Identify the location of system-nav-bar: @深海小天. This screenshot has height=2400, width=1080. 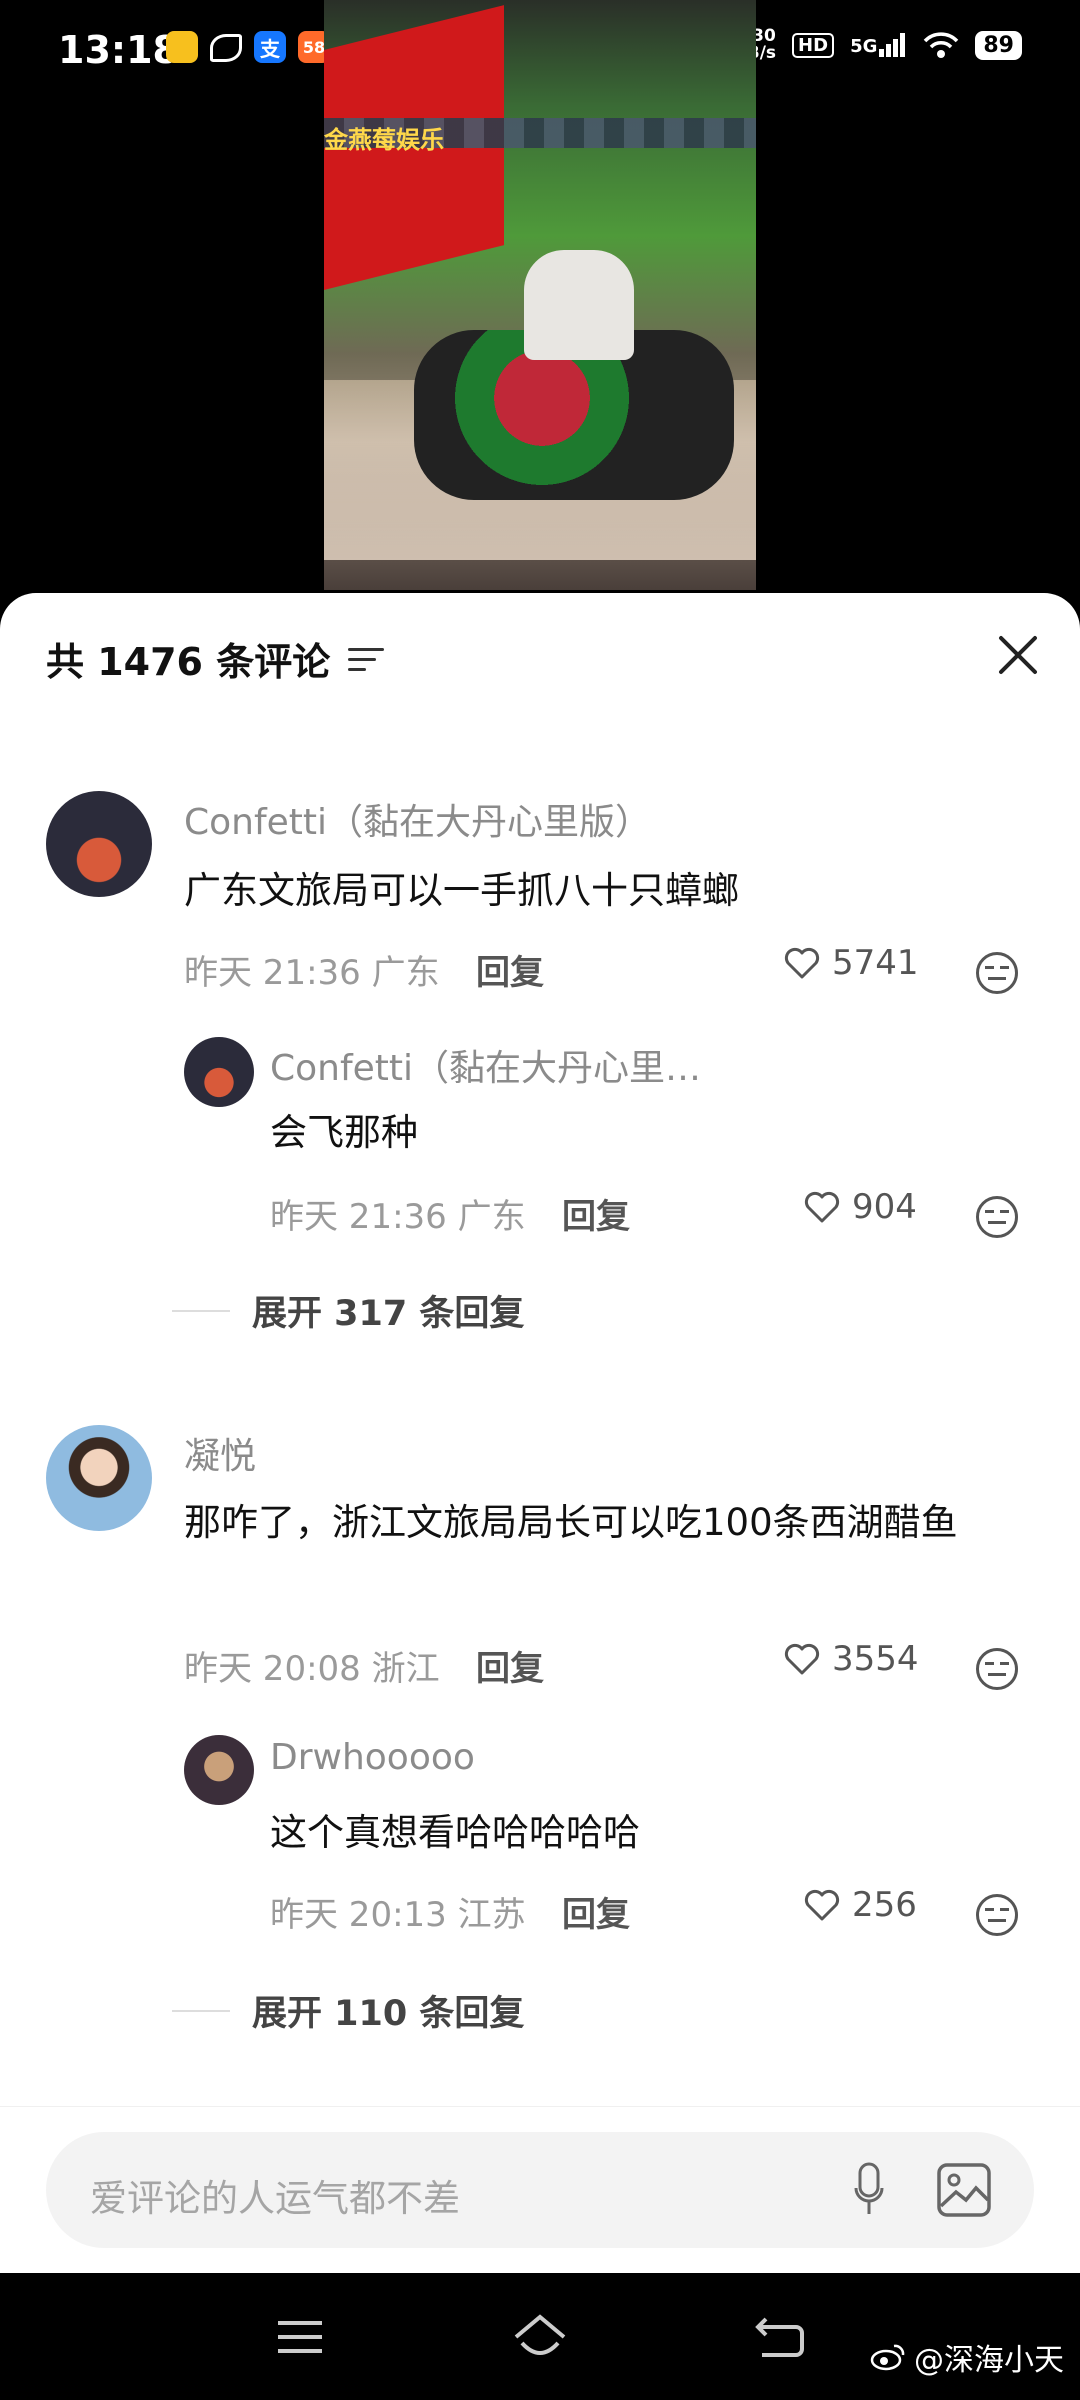
(540, 2336).